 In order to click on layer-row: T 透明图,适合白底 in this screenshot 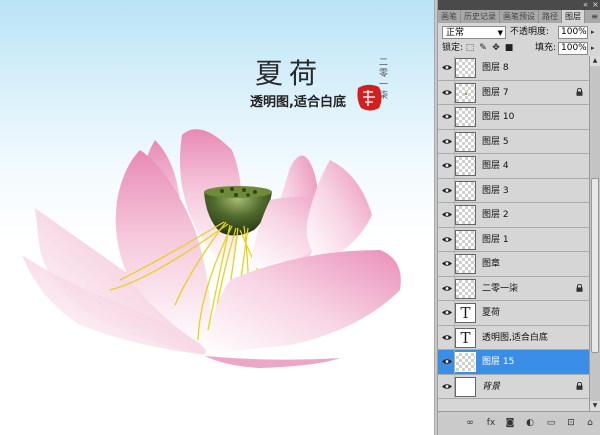, I will do `click(513, 337)`.